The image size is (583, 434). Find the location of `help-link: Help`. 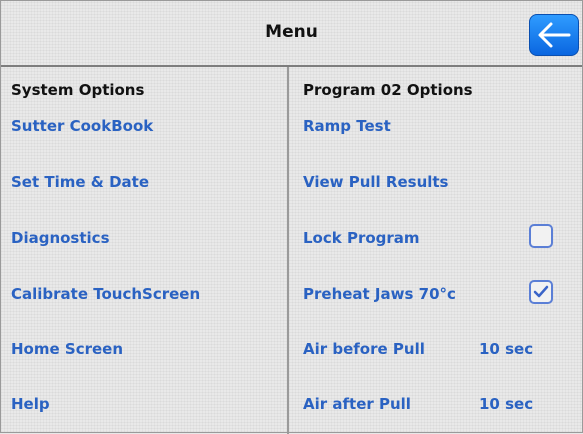

help-link: Help is located at coordinates (30, 404).